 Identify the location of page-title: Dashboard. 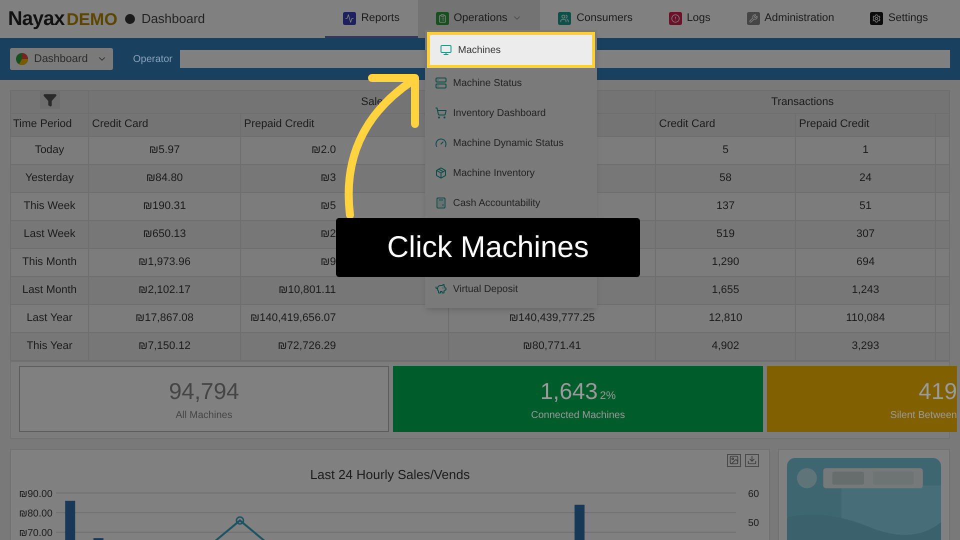
(173, 19).